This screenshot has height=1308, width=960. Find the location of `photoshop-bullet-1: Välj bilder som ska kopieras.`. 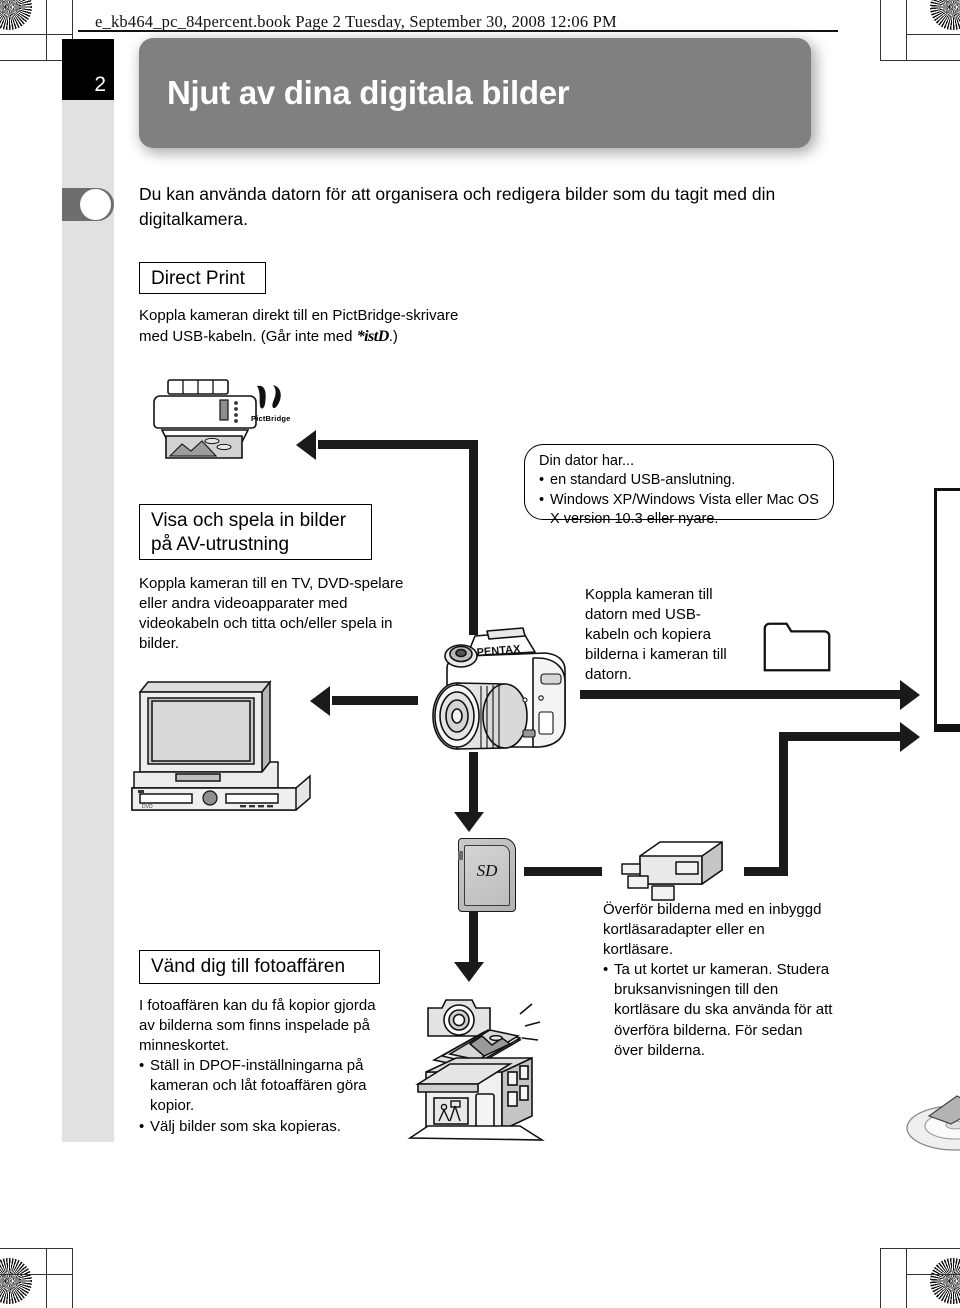

photoshop-bullet-1: Välj bilder som ska kopieras. is located at coordinates (264, 1127).